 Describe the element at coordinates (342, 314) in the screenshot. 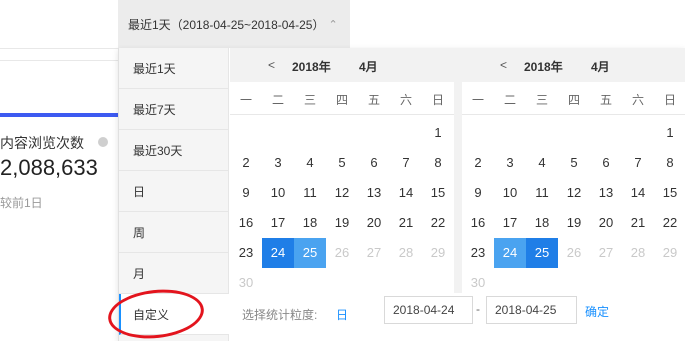

I see `granularity-value: 日` at that location.